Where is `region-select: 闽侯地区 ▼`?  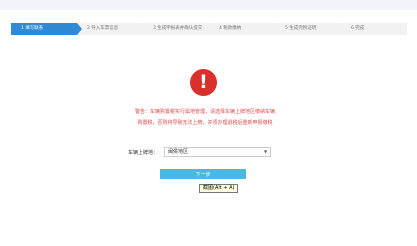
region-select: 闽侯地区 ▼ is located at coordinates (218, 152).